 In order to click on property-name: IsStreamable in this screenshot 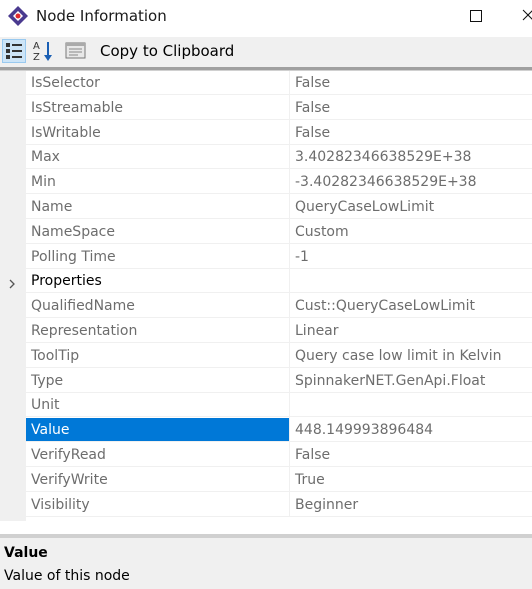, I will do `click(157, 108)`.